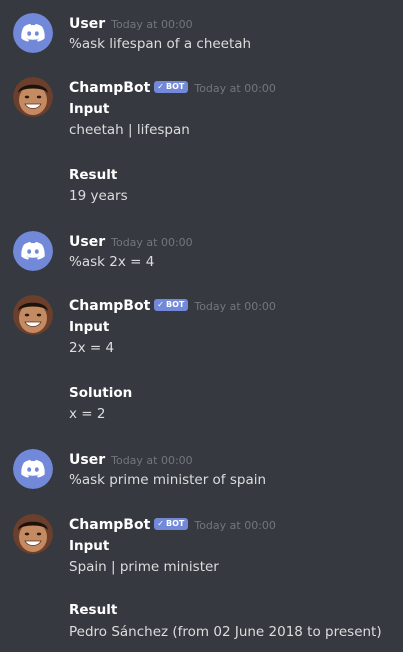 This screenshot has width=403, height=652. I want to click on message-text: %ask prime minister of spain, so click(168, 480).